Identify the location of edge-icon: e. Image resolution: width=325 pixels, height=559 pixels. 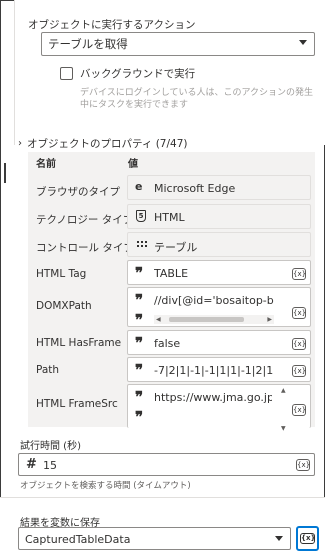
(139, 186).